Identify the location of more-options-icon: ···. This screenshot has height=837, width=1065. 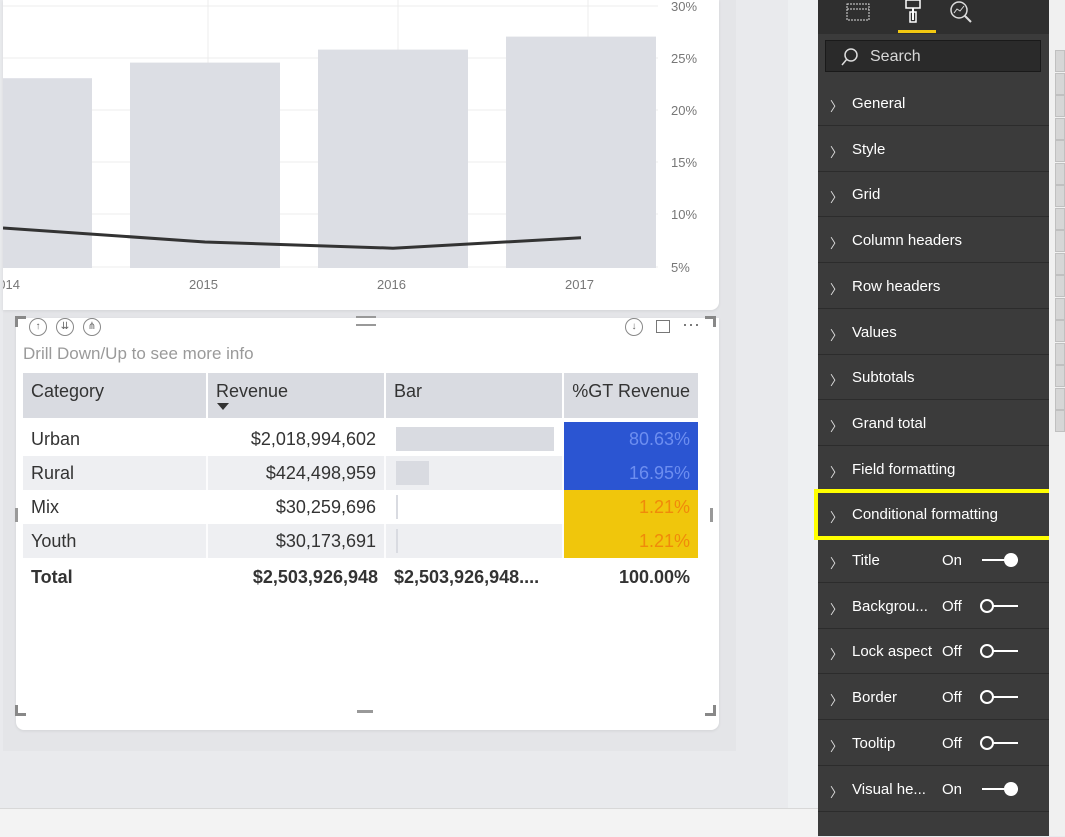
(691, 324).